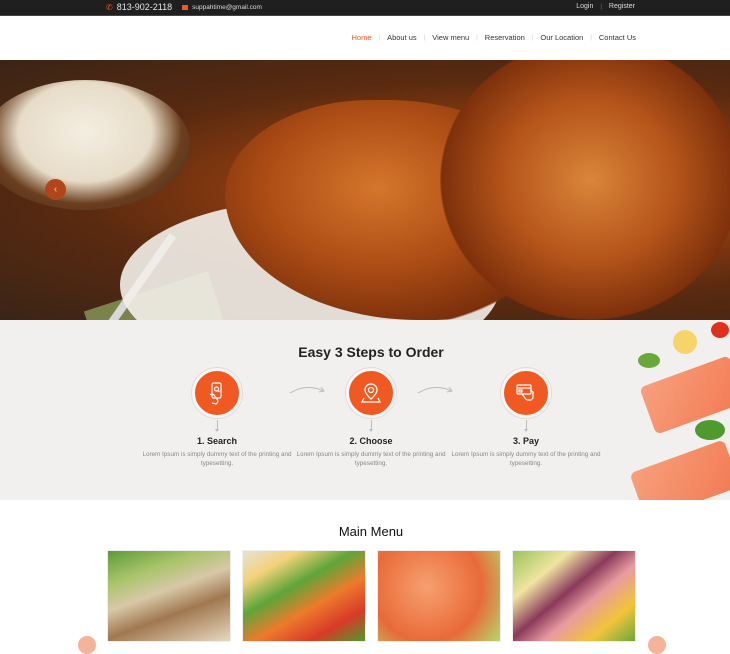 This screenshot has height=654, width=730. What do you see at coordinates (109, 7) in the screenshot?
I see `phone-icon: ✆` at bounding box center [109, 7].